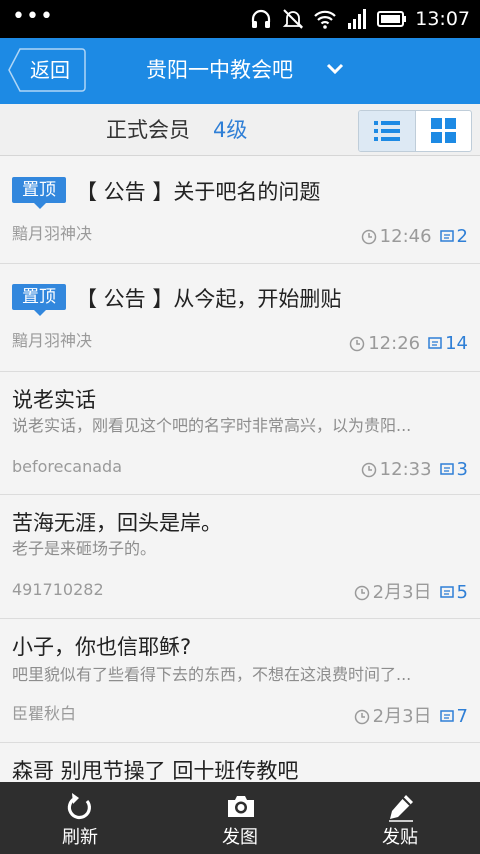 The image size is (480, 854). What do you see at coordinates (442, 19) in the screenshot?
I see `clock-time: 13:07` at bounding box center [442, 19].